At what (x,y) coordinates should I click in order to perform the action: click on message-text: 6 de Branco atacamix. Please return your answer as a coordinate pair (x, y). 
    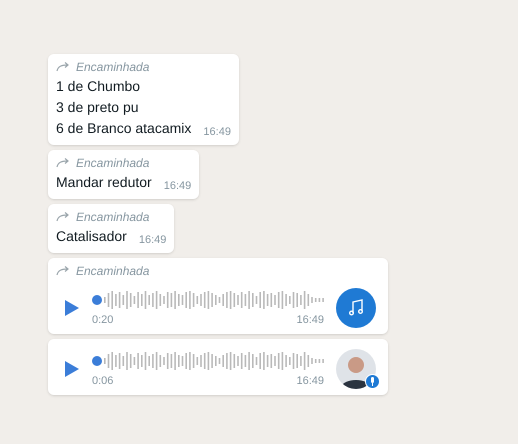
    Looking at the image, I should click on (124, 128).